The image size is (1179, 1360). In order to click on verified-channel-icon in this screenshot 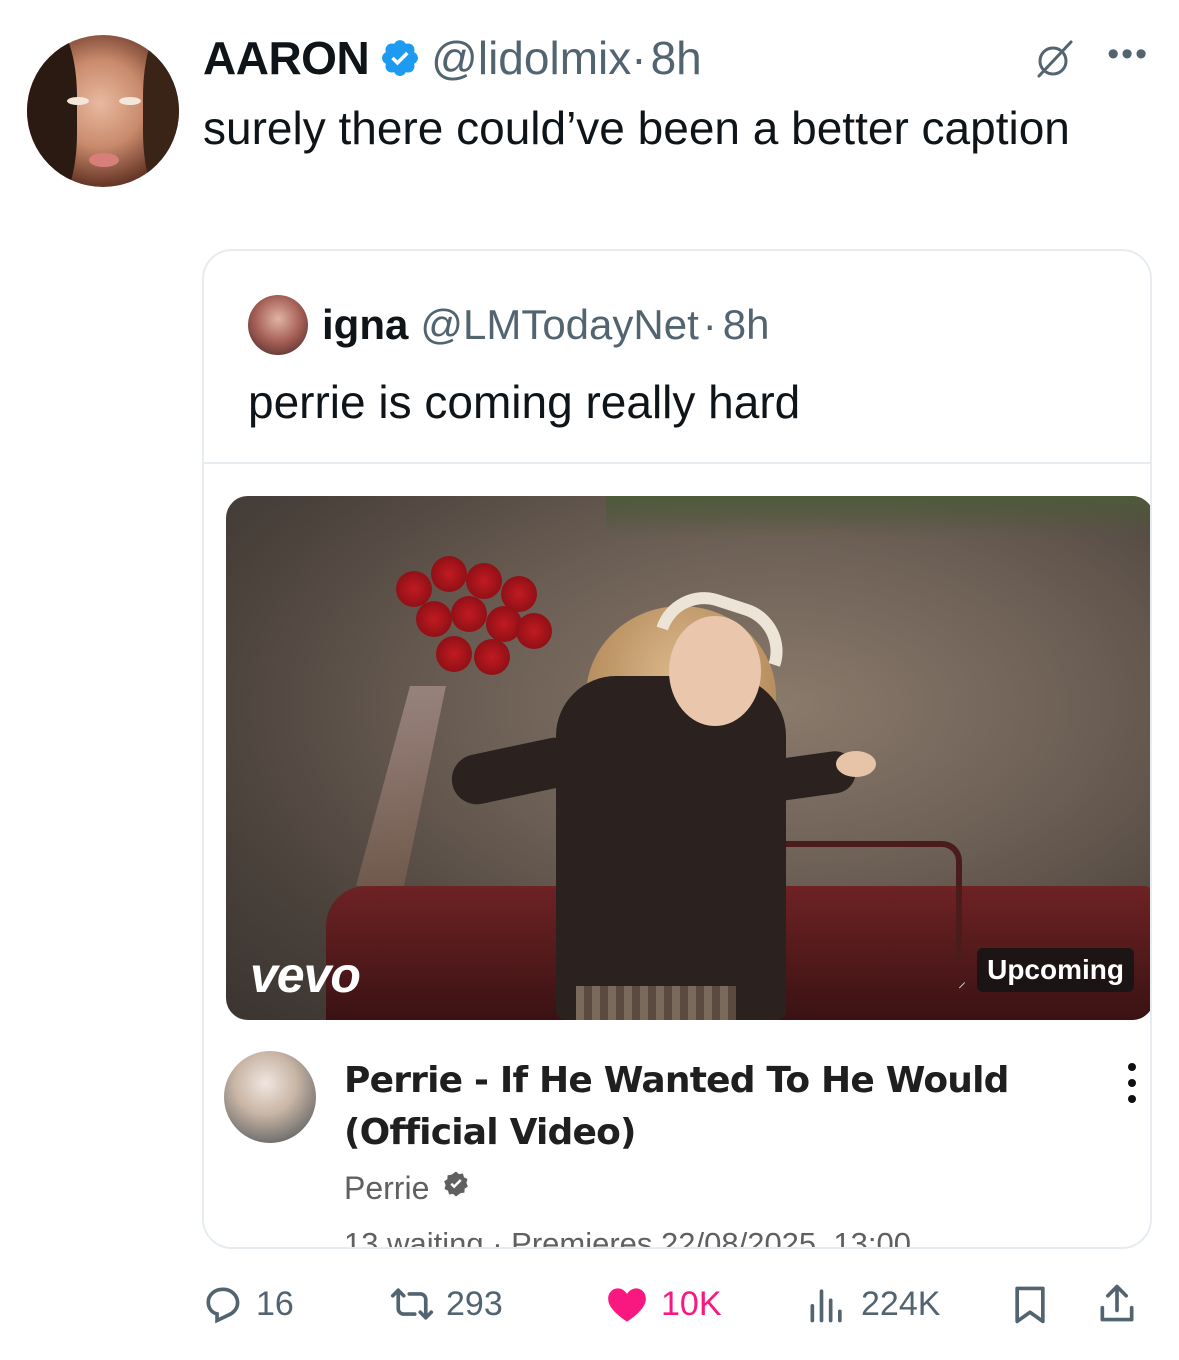, I will do `click(456, 1188)`.